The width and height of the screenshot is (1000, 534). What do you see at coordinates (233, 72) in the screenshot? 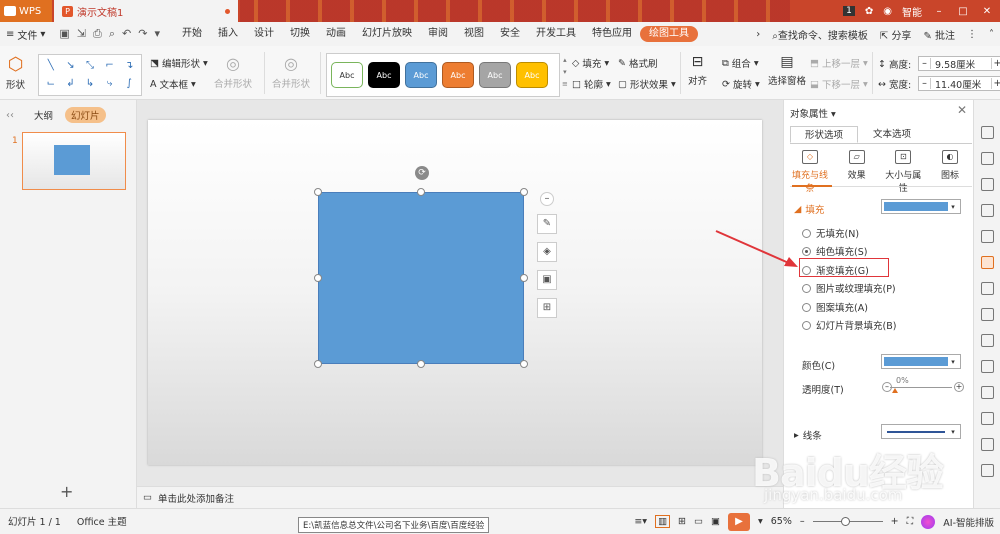
I see `merge-shape-button: ◎ 合并形状` at bounding box center [233, 72].